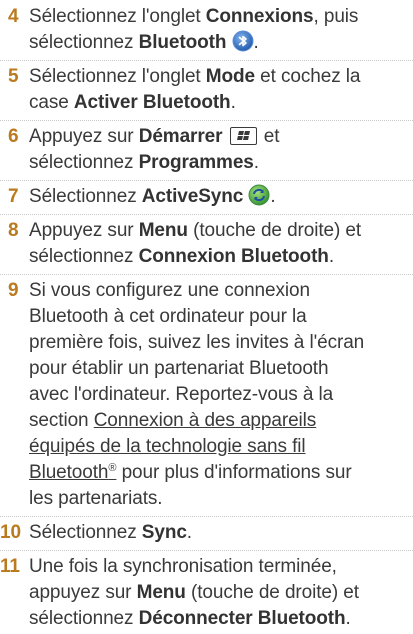  What do you see at coordinates (10, 532) in the screenshot?
I see `step-number: 10` at bounding box center [10, 532].